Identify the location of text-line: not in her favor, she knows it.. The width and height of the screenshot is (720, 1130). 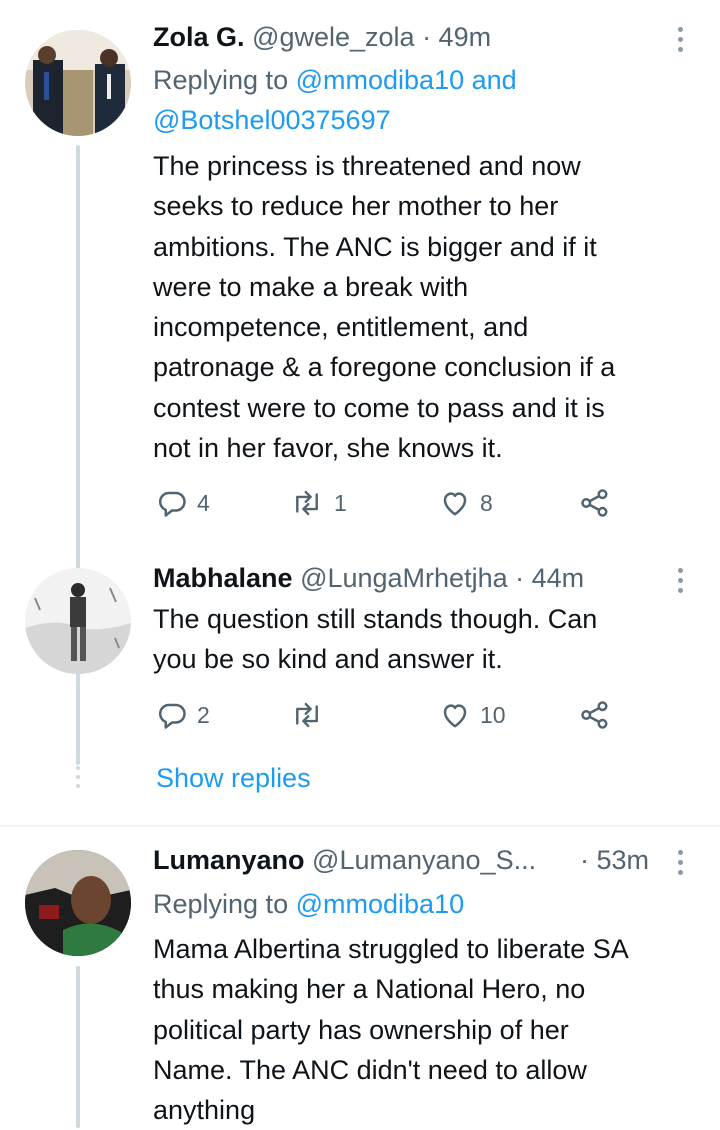
(328, 448).